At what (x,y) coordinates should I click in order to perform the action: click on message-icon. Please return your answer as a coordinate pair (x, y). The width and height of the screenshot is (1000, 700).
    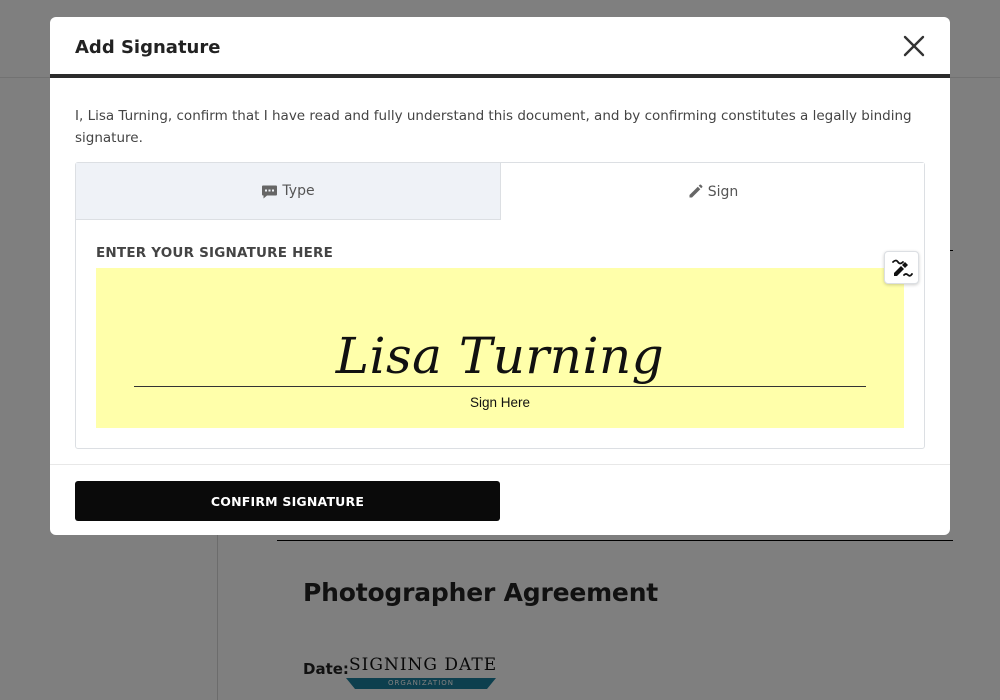
    Looking at the image, I should click on (269, 191).